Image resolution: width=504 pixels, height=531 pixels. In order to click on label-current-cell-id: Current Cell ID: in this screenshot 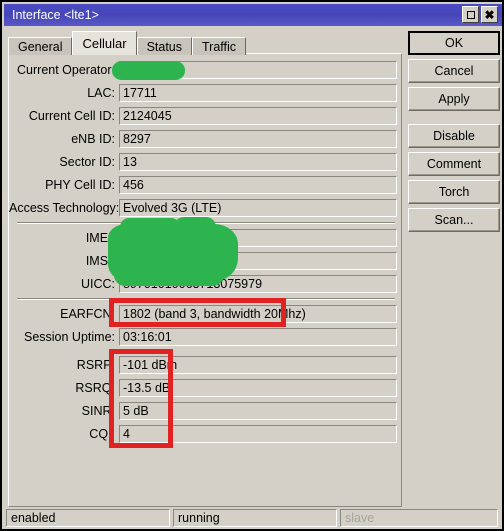, I will do `click(71, 116)`.